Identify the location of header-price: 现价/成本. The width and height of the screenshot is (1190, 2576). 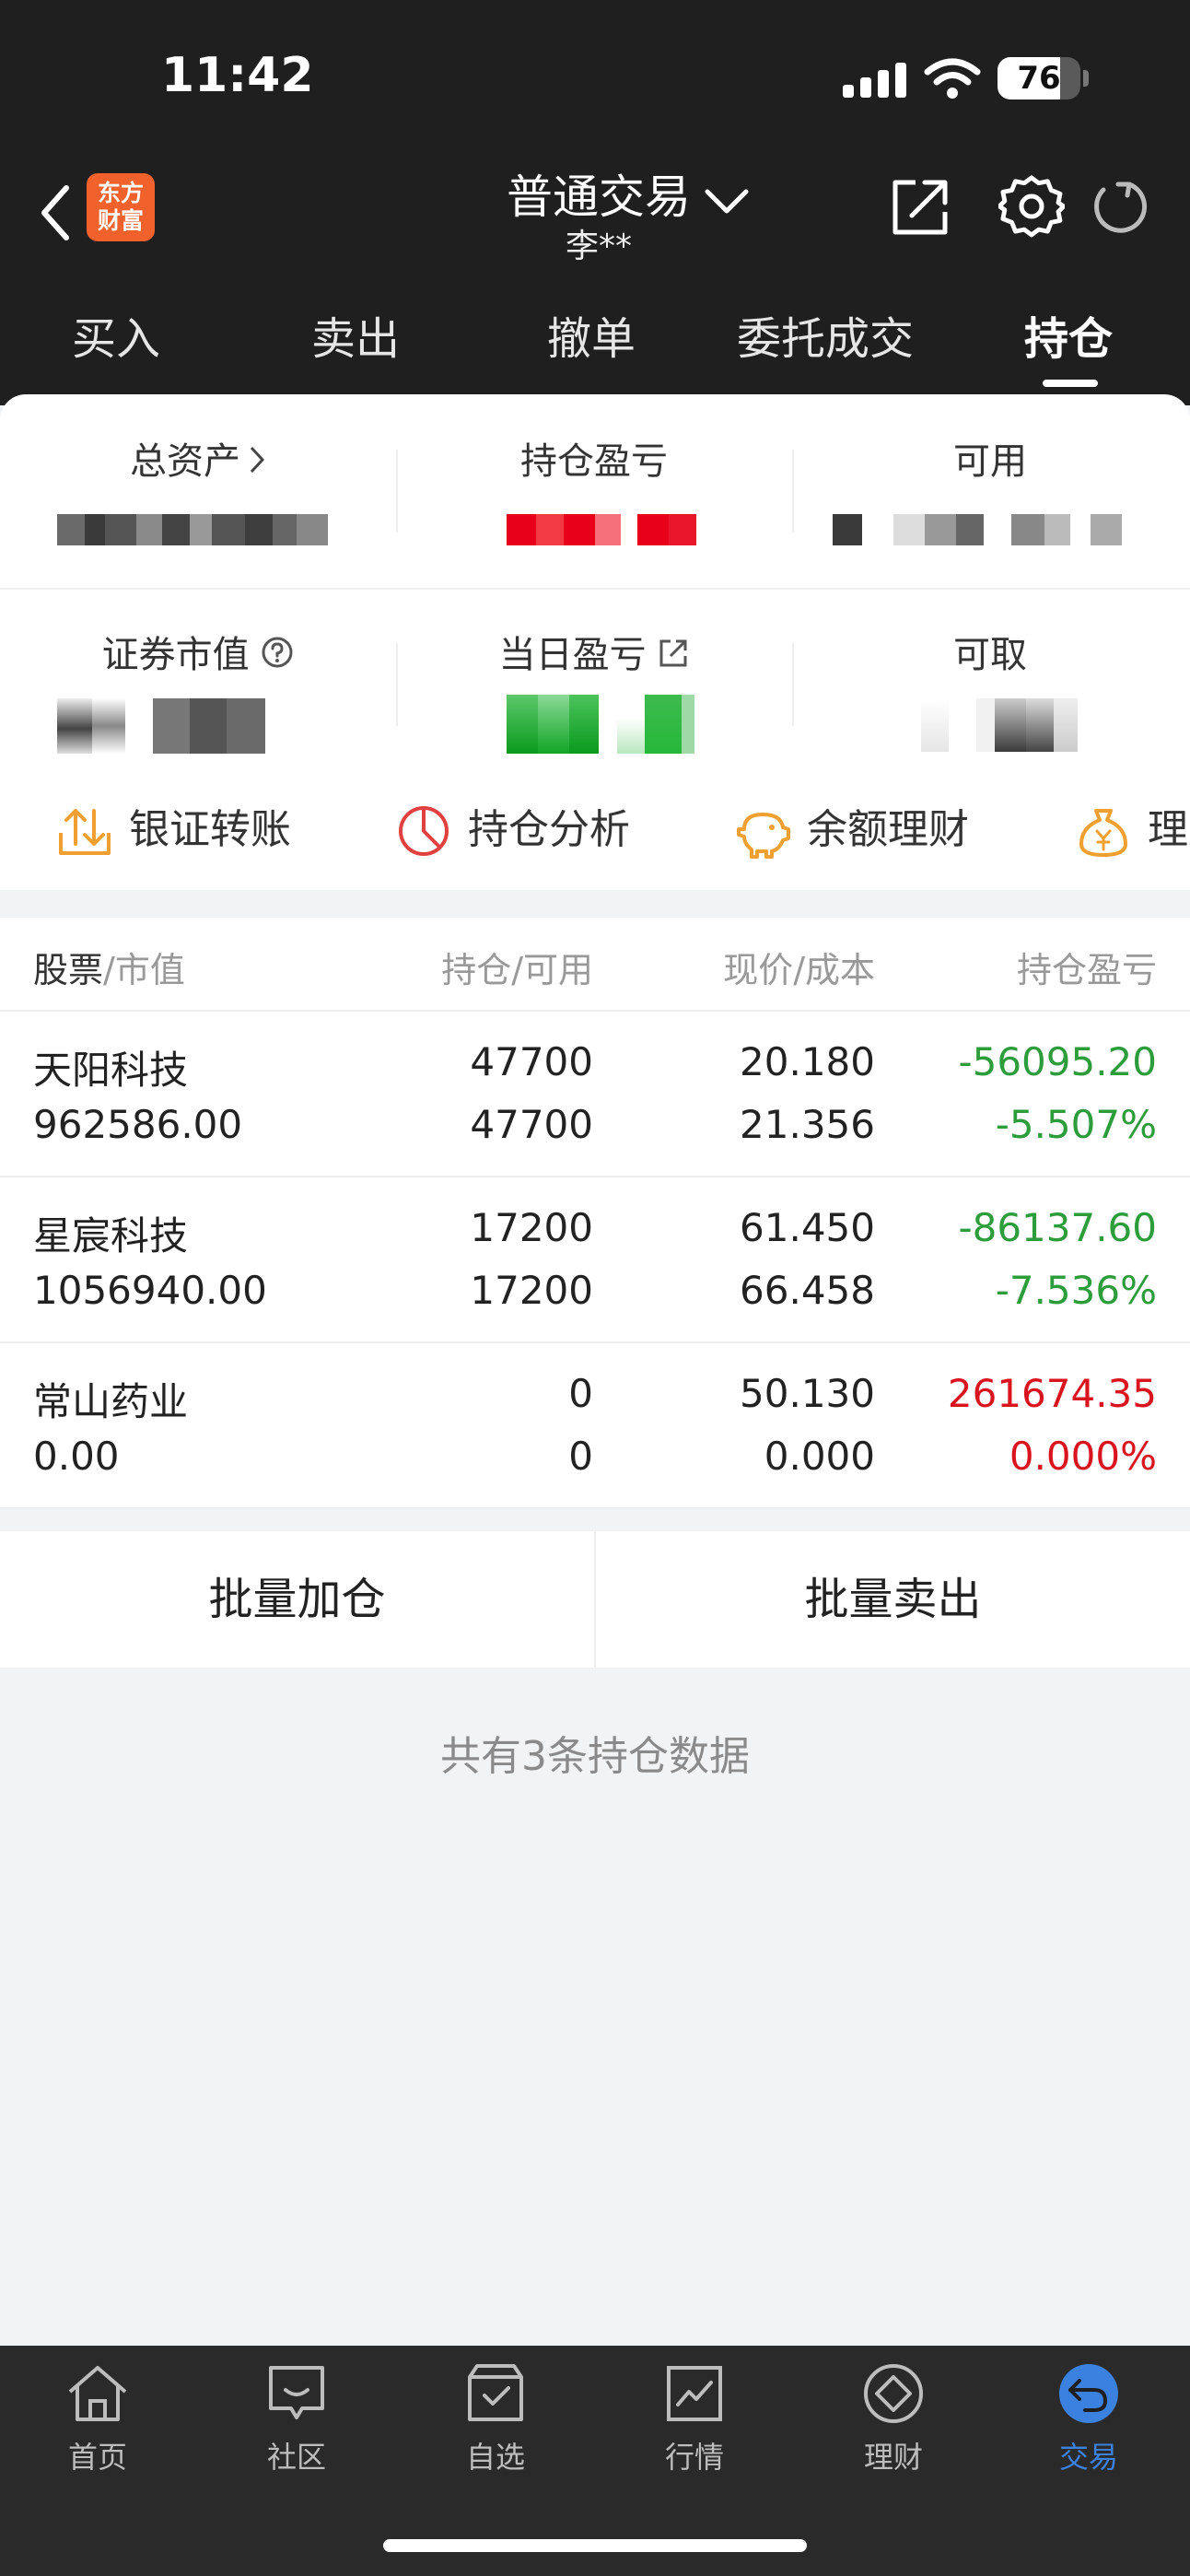
(799, 967).